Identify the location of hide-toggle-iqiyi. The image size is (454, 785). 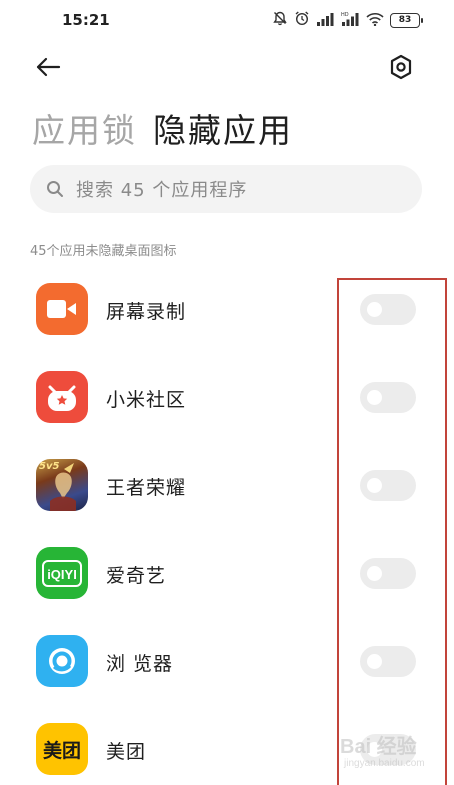
(388, 573).